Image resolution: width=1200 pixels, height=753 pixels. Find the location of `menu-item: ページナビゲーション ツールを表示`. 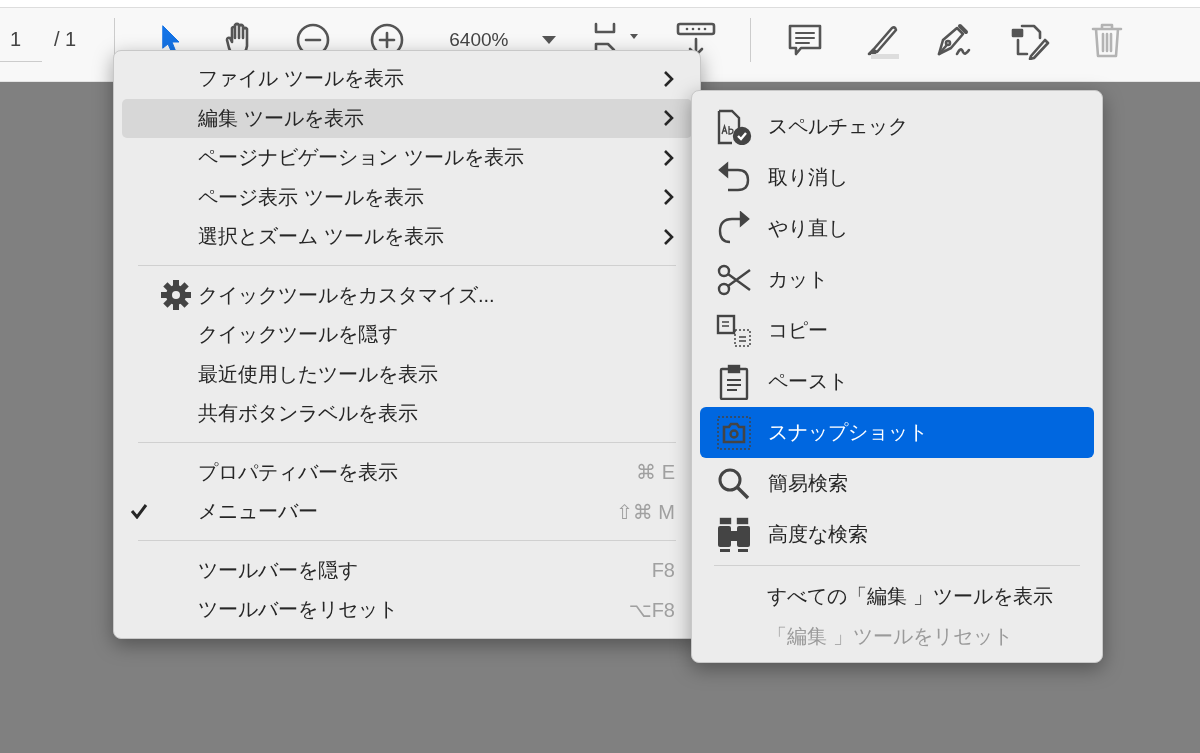

menu-item: ページナビゲーション ツールを表示 is located at coordinates (407, 158).